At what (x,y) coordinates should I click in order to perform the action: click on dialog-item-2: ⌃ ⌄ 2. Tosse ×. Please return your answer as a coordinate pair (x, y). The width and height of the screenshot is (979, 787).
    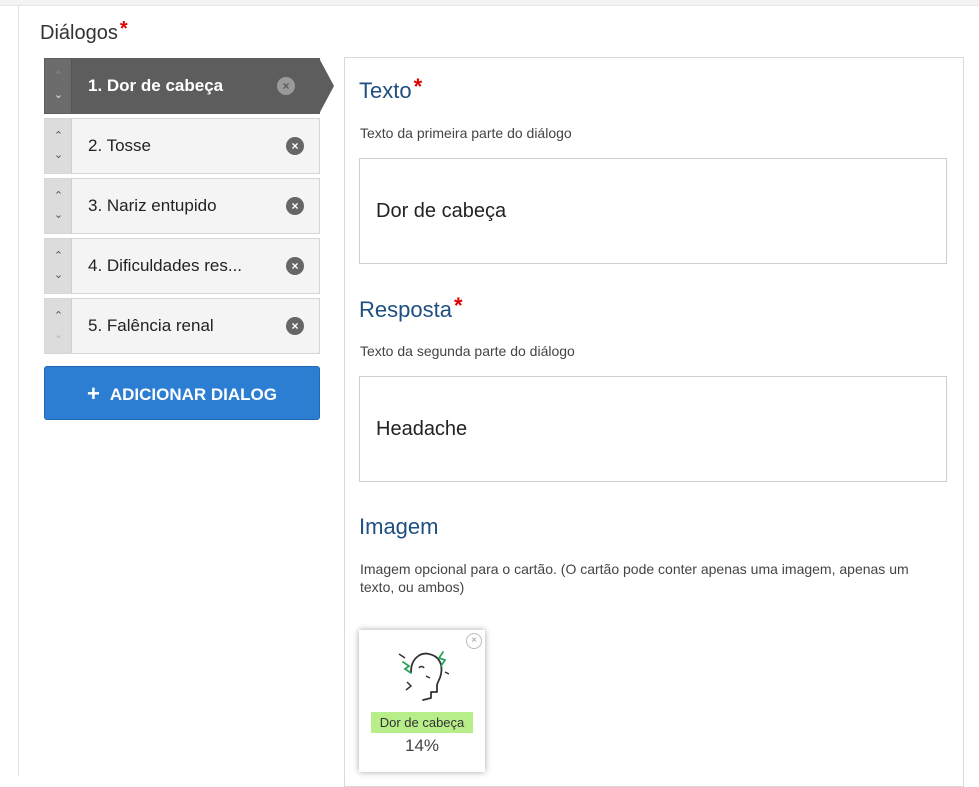
    Looking at the image, I should click on (182, 146).